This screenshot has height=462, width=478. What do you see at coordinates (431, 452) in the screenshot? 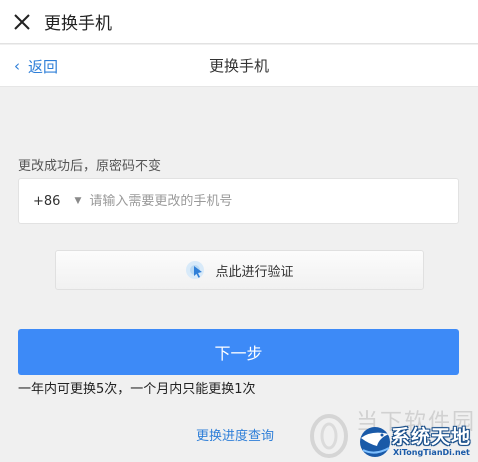
I see `watermark-url: XiTongTianDi.net` at bounding box center [431, 452].